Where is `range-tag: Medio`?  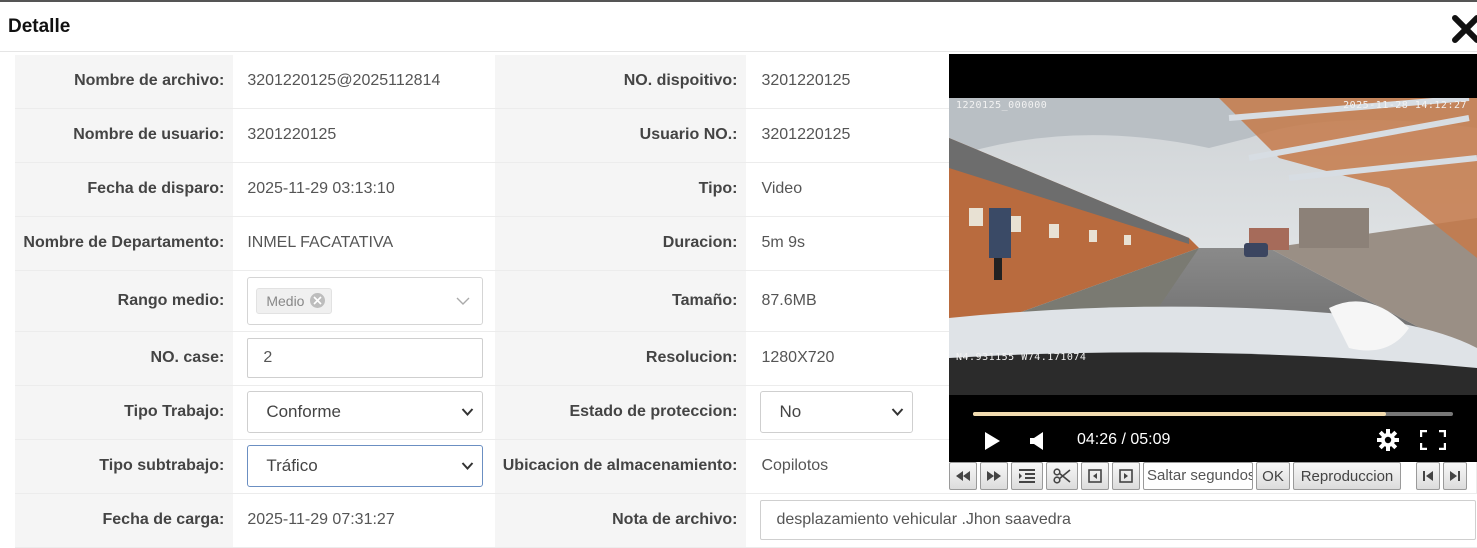 range-tag: Medio is located at coordinates (294, 300).